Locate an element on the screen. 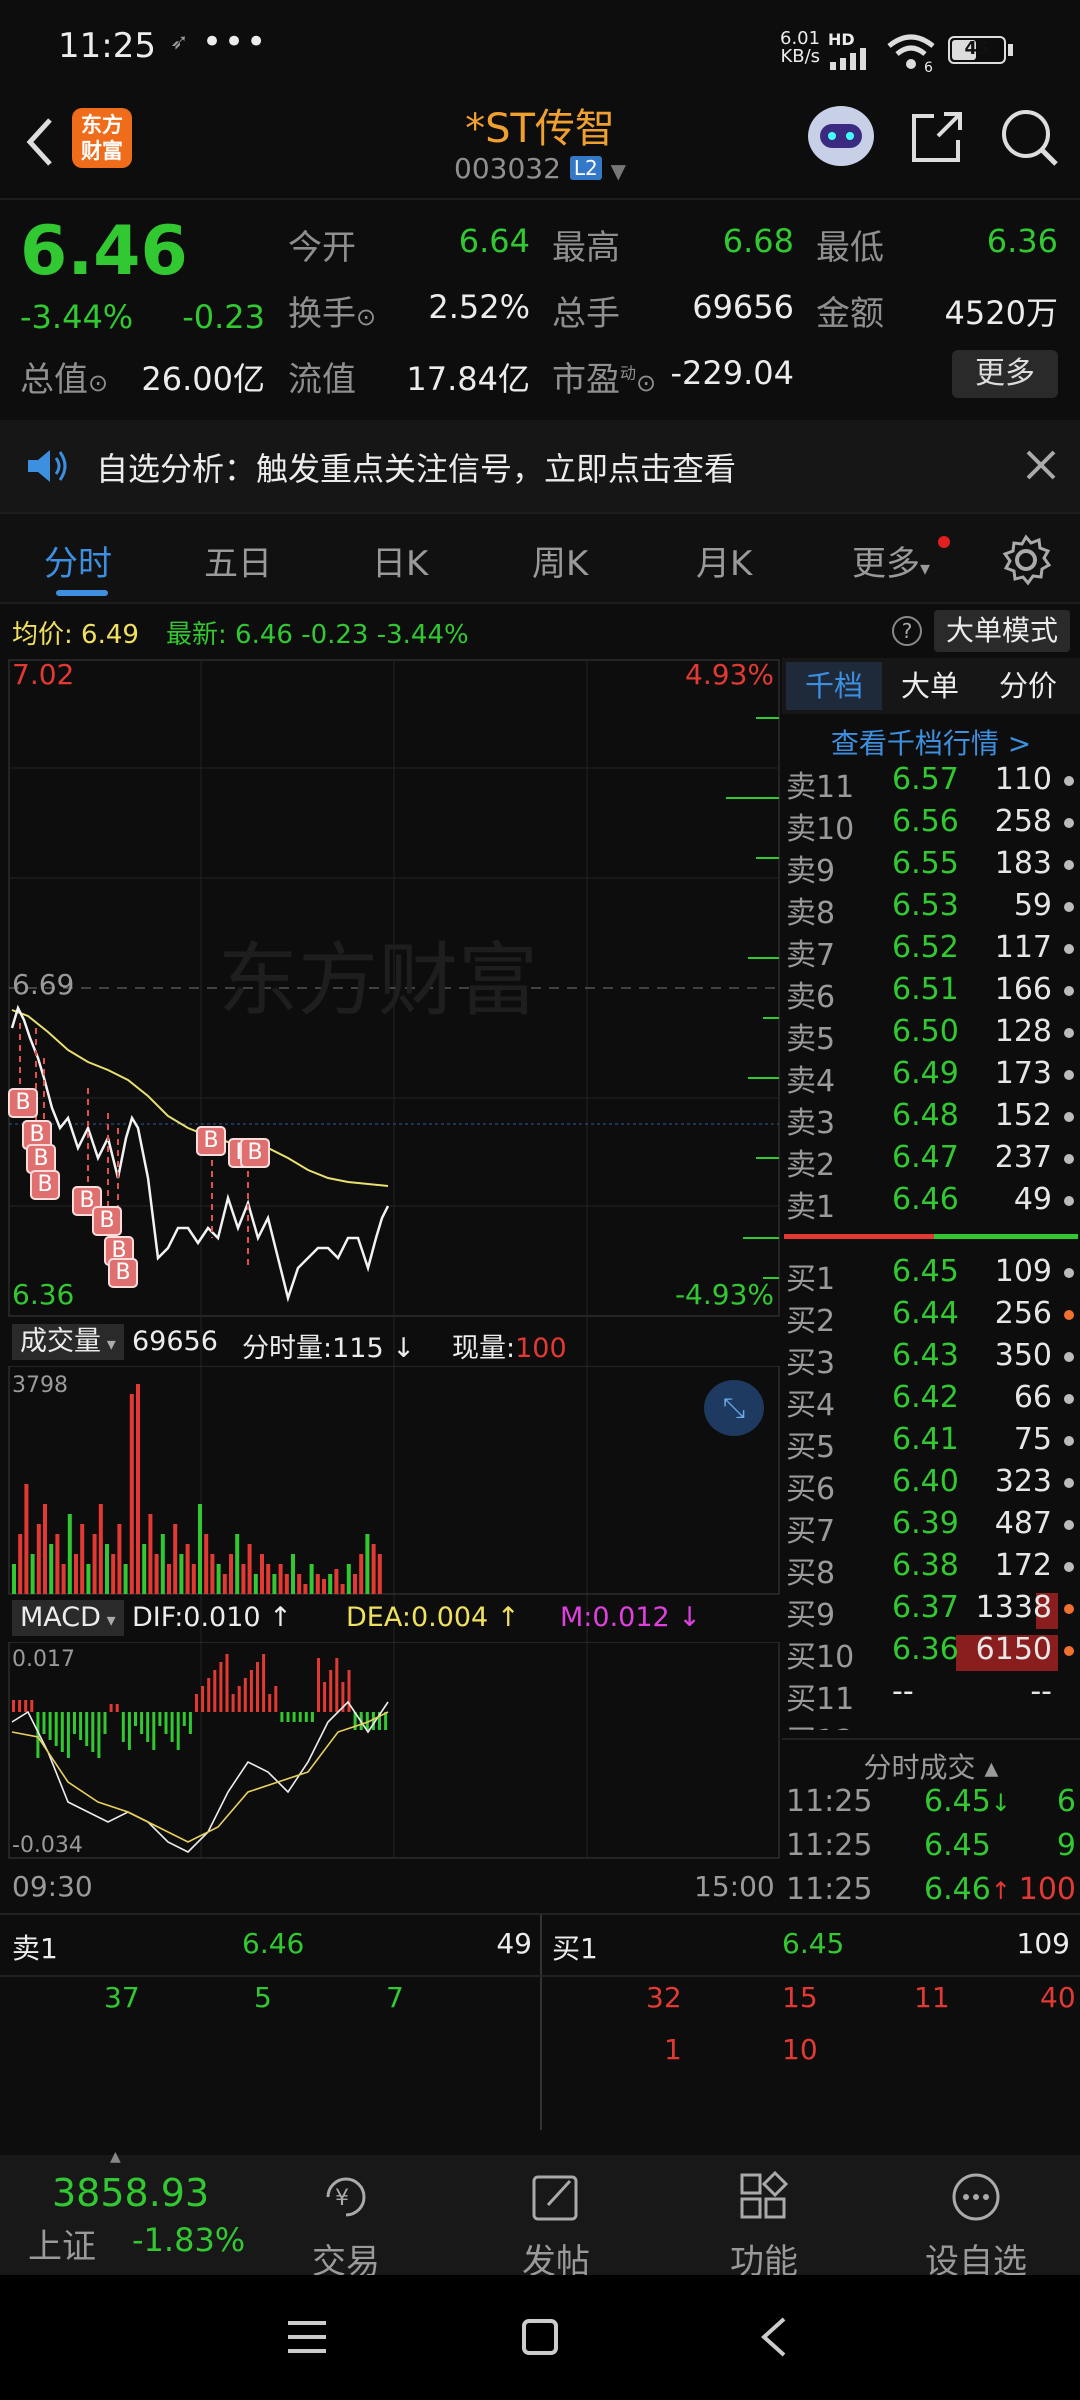  search-icon is located at coordinates (1029, 137).